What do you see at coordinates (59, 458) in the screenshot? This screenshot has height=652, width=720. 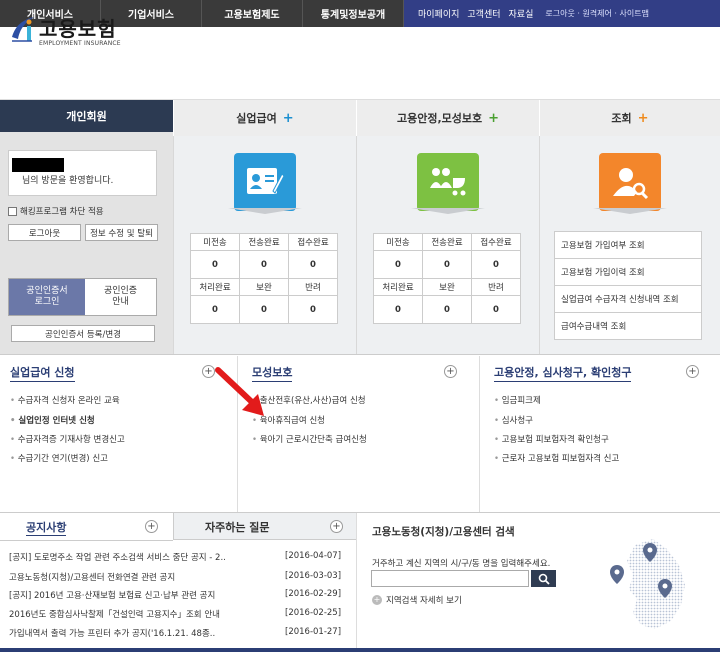 I see `list-item: 수급기간 연기(변경) 신고` at bounding box center [59, 458].